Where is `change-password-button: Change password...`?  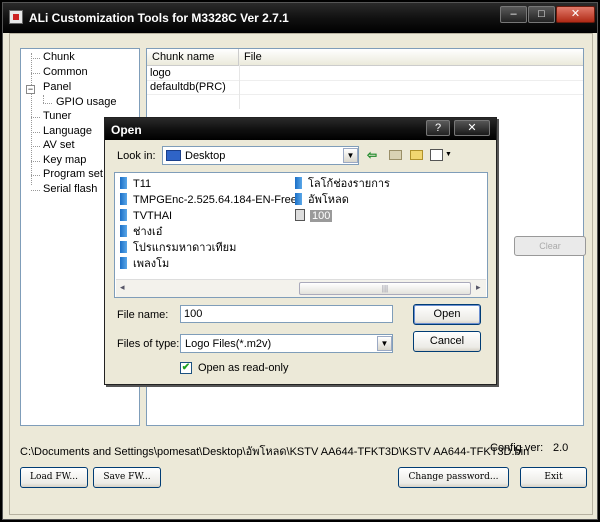
change-password-button: Change password... is located at coordinates (453, 477).